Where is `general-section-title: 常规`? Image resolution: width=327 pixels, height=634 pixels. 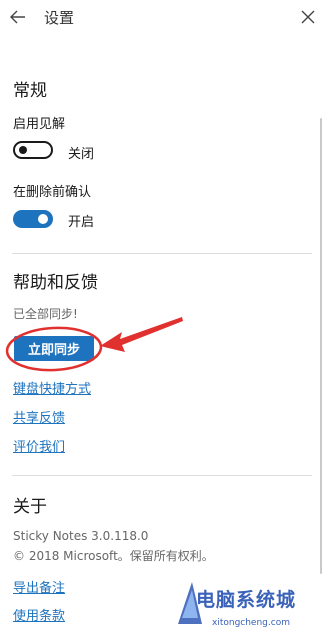 general-section-title: 常规 is located at coordinates (30, 91).